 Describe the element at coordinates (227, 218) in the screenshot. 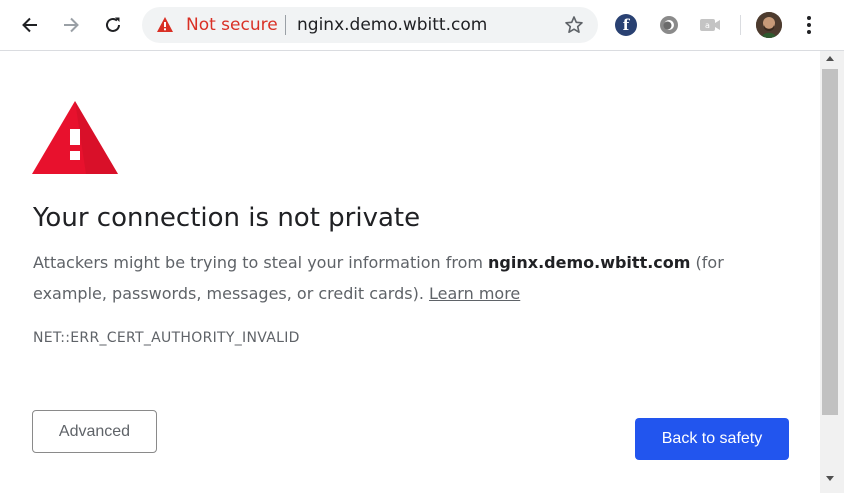

I see `page-title: Your connection is not private` at that location.